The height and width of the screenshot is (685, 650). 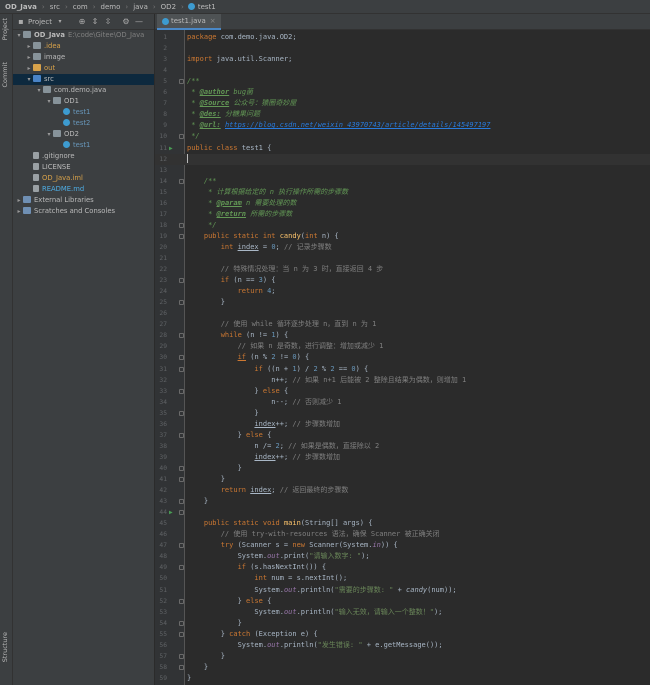 I want to click on code-line: 13, so click(x=402, y=170).